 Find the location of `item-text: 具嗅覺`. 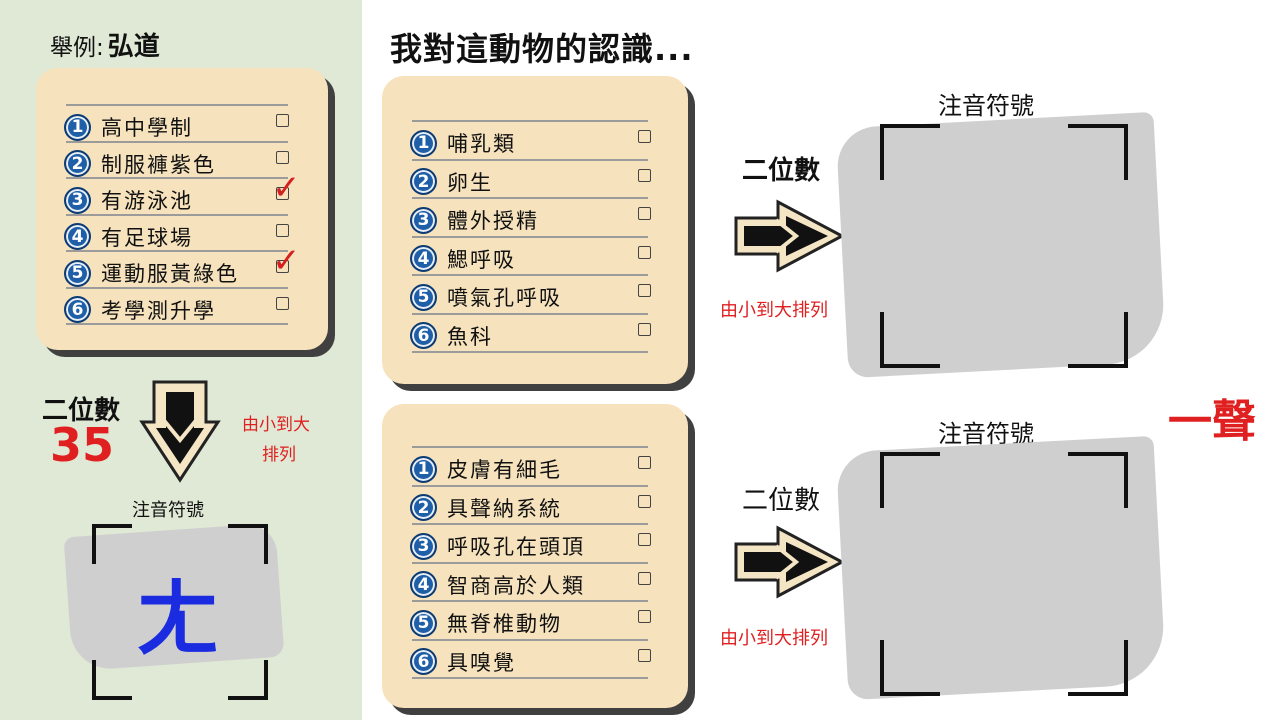

item-text: 具嗅覺 is located at coordinates (481, 662).